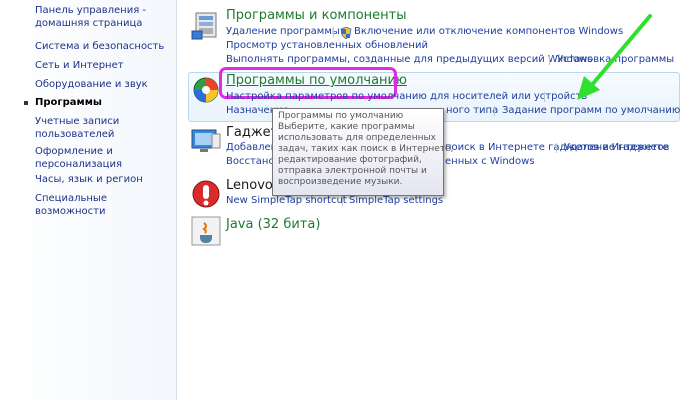 This screenshot has height=400, width=700. I want to click on lenovo-simpletap-icon, so click(206, 194).